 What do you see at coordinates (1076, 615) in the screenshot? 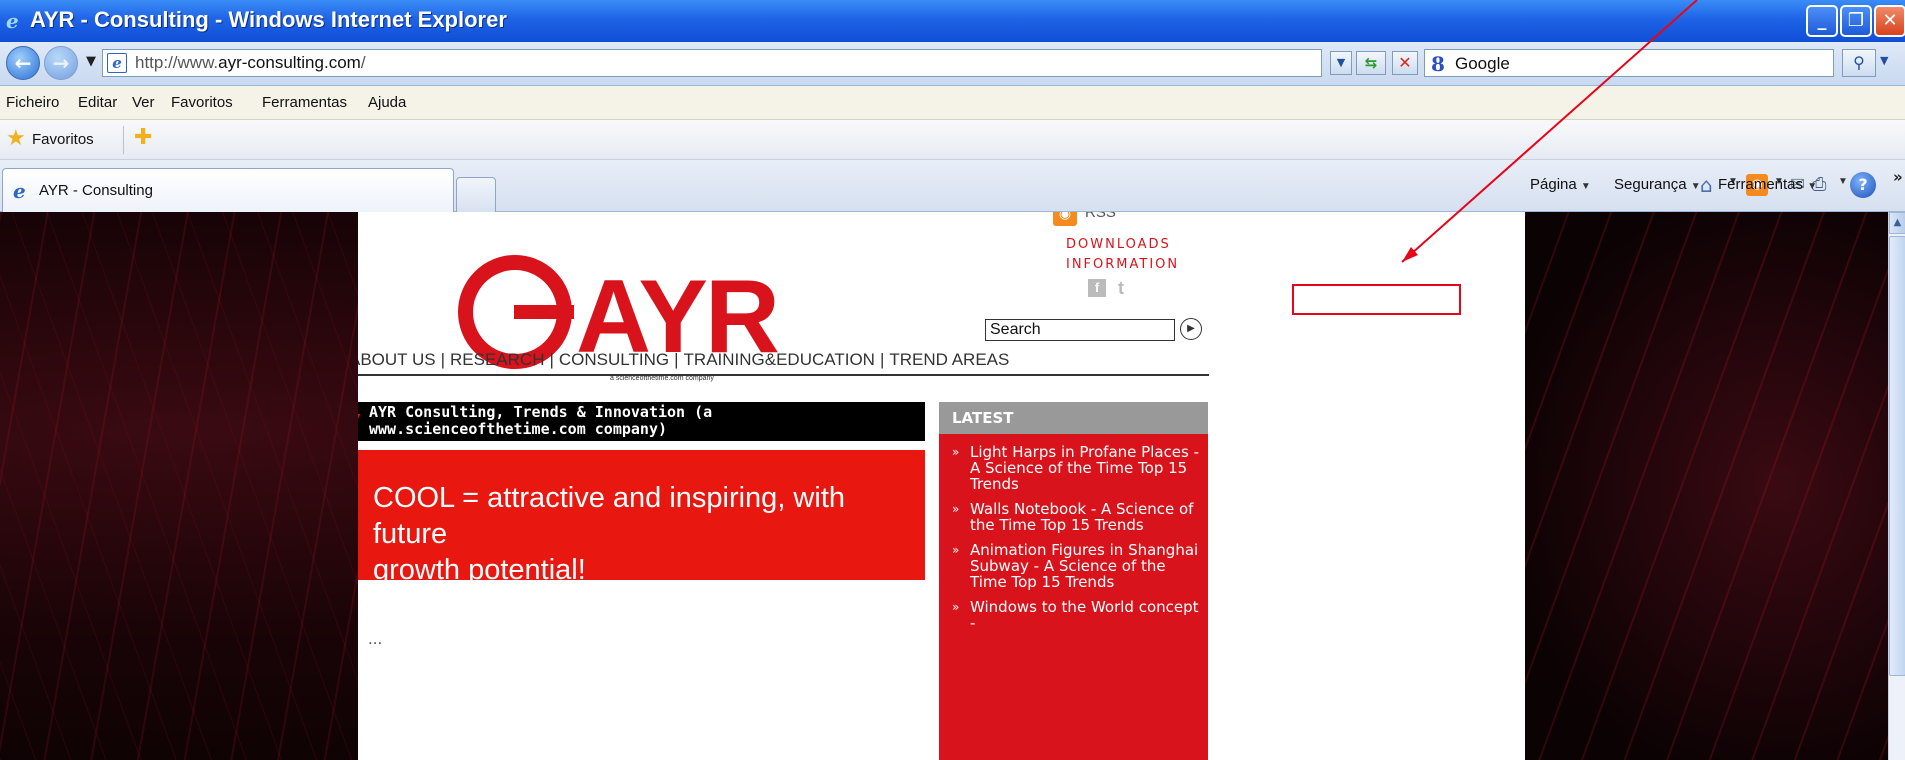
I see `latest-item: » Windows to the World concept -` at bounding box center [1076, 615].